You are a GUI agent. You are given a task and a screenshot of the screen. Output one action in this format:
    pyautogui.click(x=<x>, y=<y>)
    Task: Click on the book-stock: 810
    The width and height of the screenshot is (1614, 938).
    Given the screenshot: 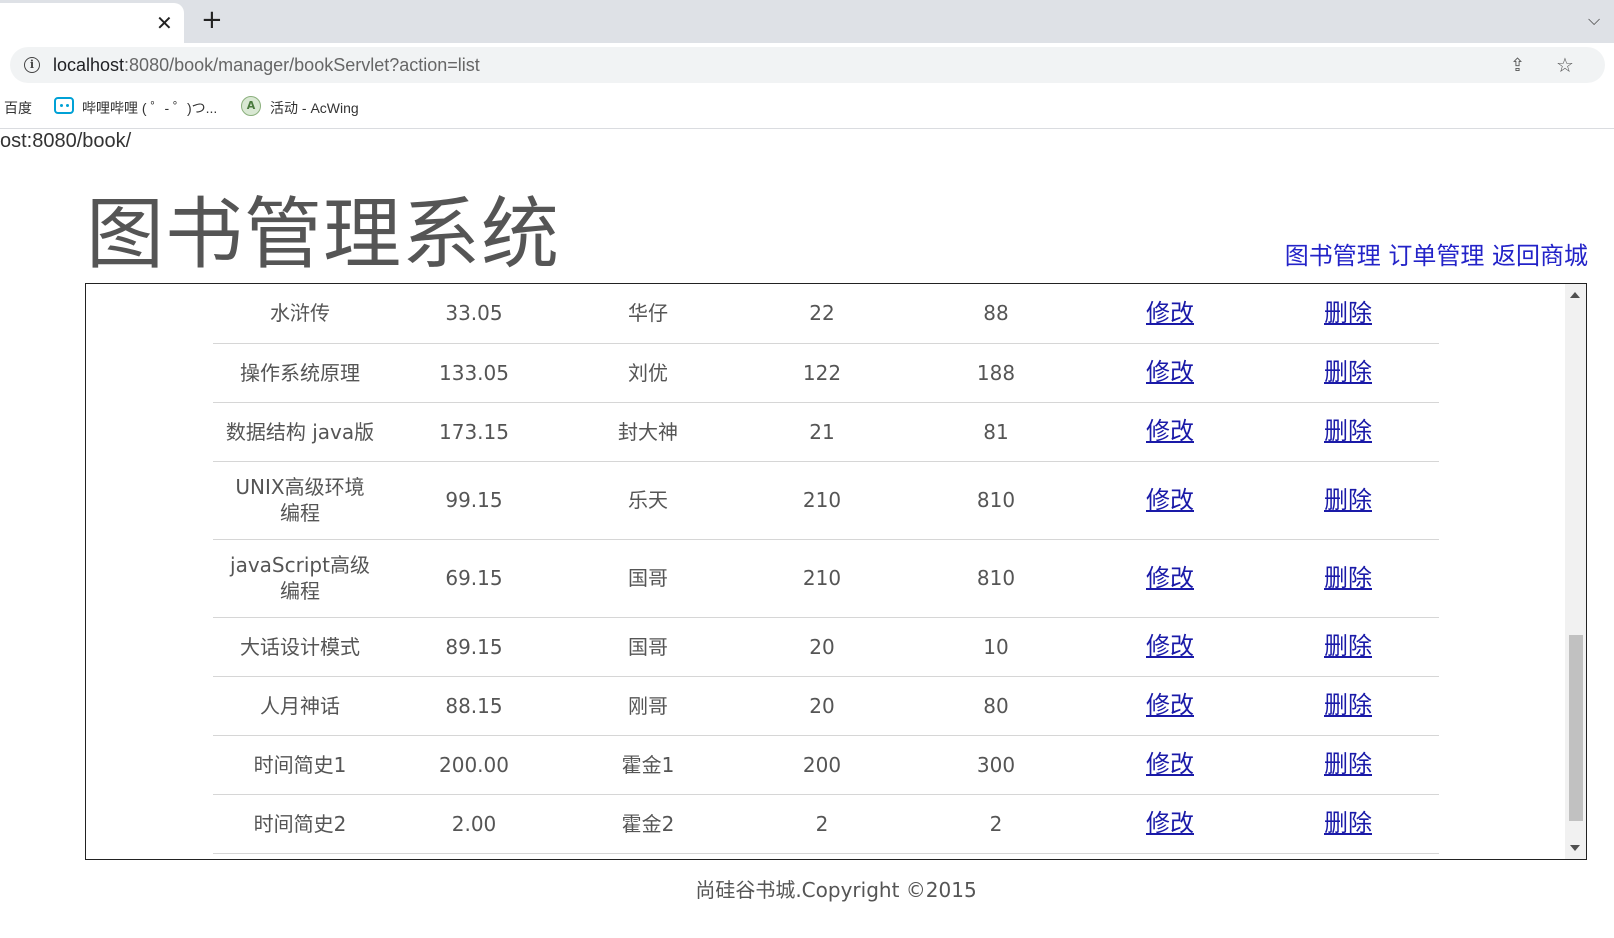 What is the action you would take?
    pyautogui.click(x=996, y=500)
    